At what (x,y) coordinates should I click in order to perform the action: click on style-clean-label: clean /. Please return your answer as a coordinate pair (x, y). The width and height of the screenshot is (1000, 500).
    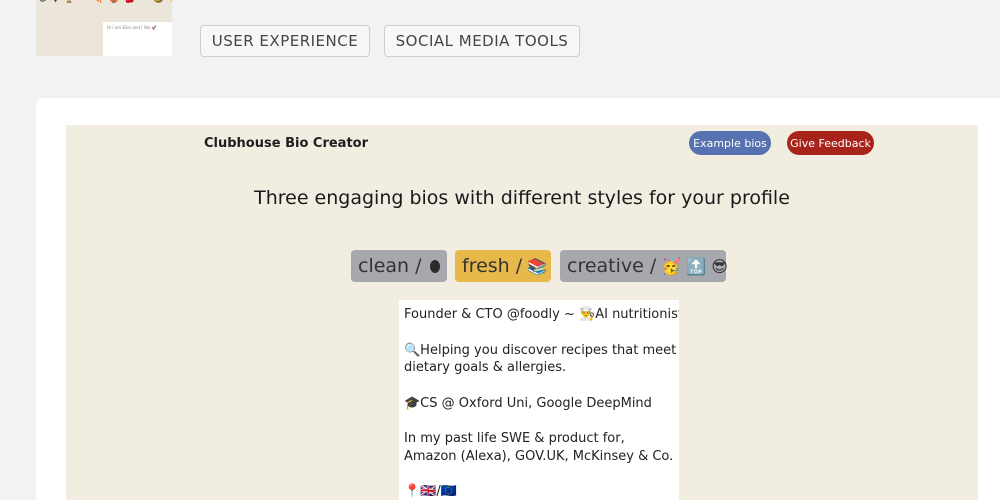
    Looking at the image, I should click on (390, 266).